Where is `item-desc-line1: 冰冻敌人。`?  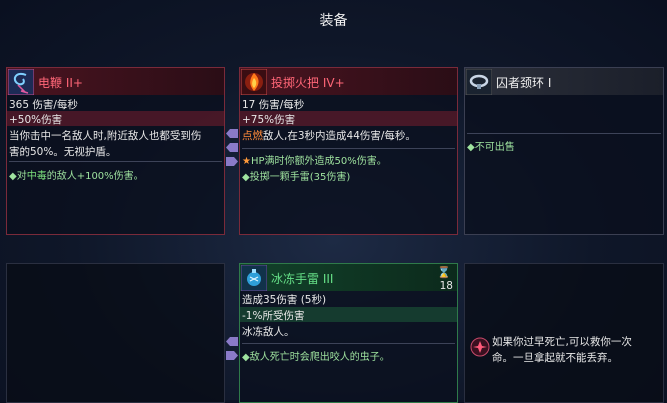 item-desc-line1: 冰冻敌人。 is located at coordinates (268, 332).